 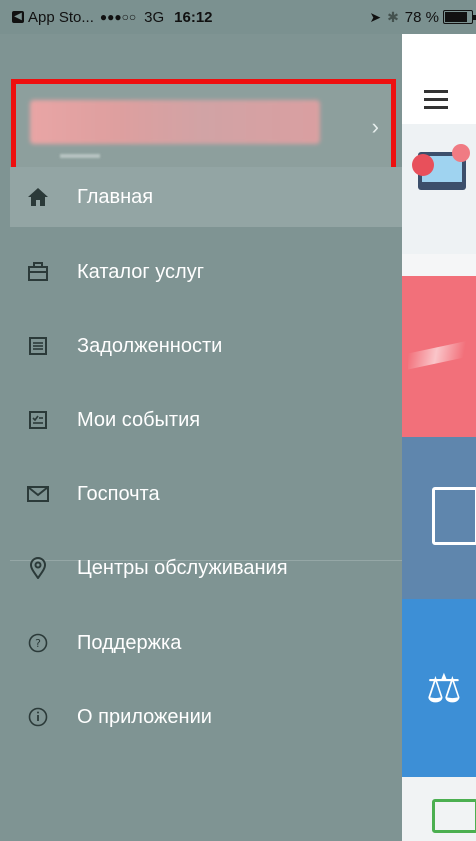 What do you see at coordinates (439, 189) in the screenshot?
I see `banner-tile` at bounding box center [439, 189].